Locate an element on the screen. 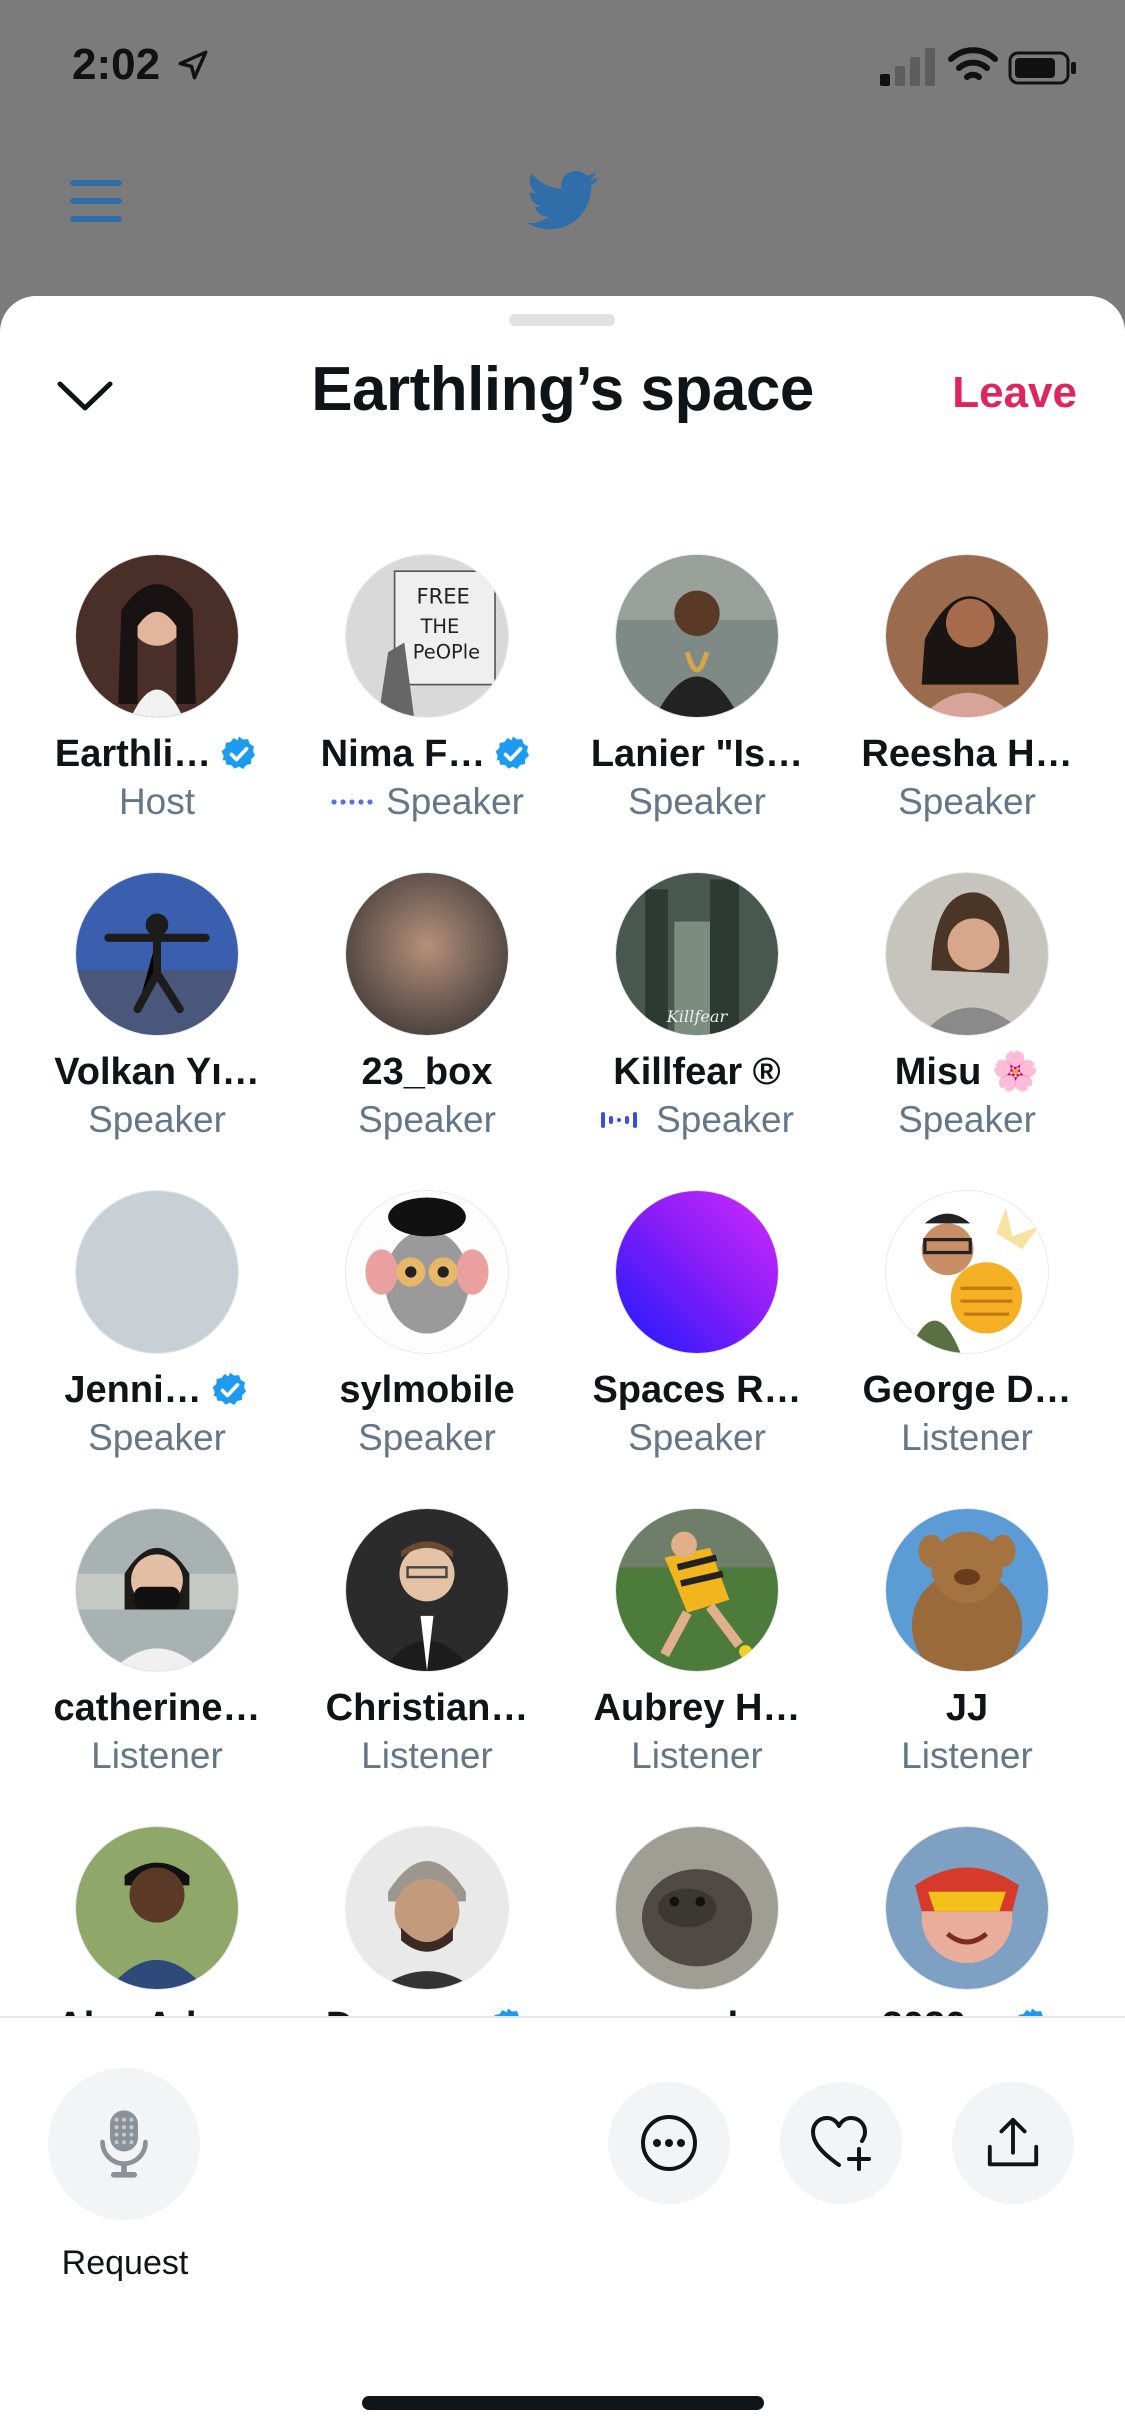 This screenshot has height=2436, width=1125. participant-item: Earthli… Host is located at coordinates (157, 713).